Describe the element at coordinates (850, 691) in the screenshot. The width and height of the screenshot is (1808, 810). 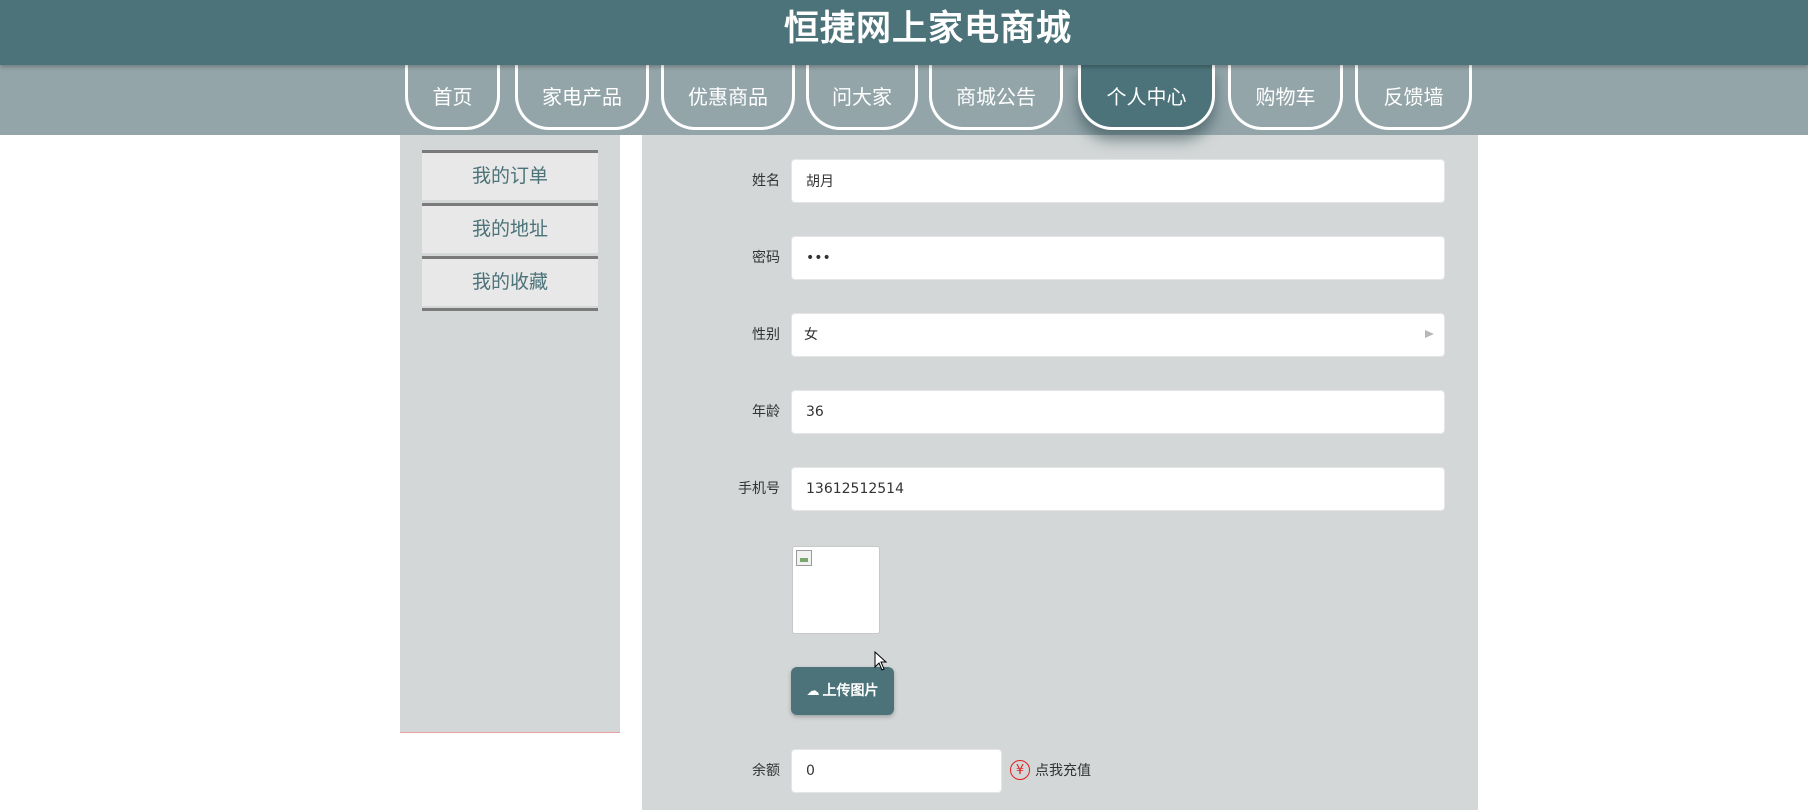
I see `upload-button-label: 上传图片` at that location.